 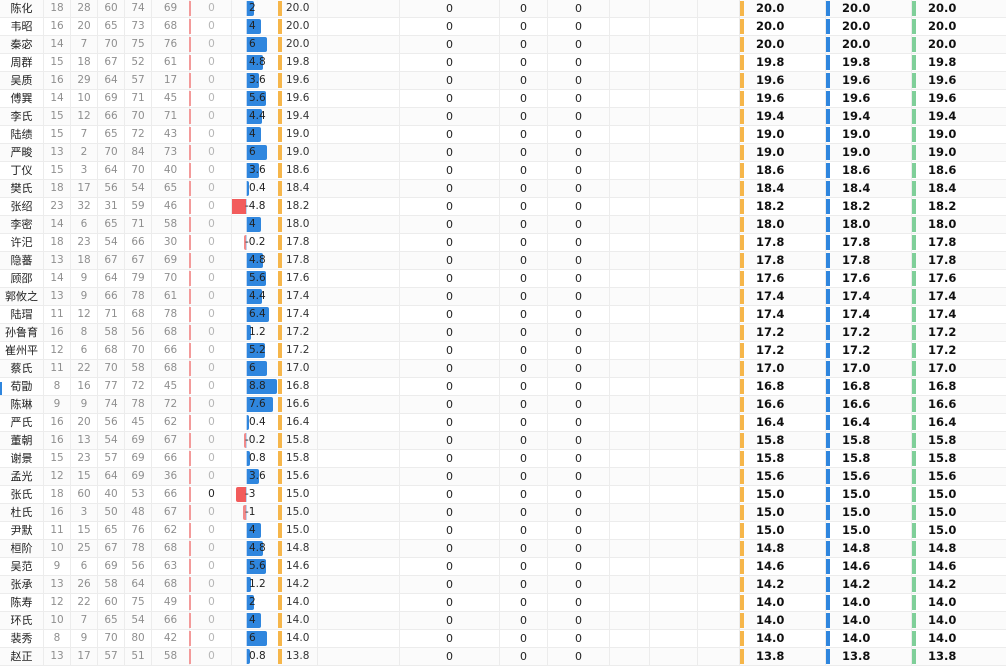 What do you see at coordinates (503, 81) in the screenshot?
I see `table-row: 吴质 16 29 64 57 17 0 3.6 19.6 0 0 0 19.6 19.6 19.6` at bounding box center [503, 81].